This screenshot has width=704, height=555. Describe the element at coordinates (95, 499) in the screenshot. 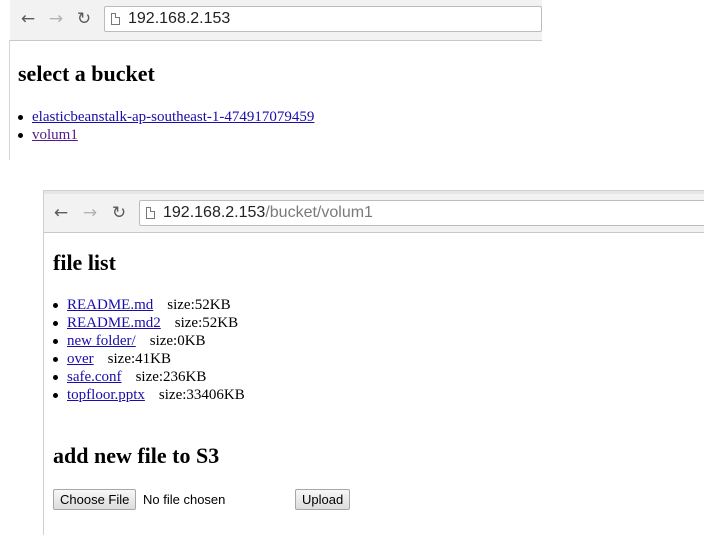

I see `choose-file-button: Choose File` at that location.